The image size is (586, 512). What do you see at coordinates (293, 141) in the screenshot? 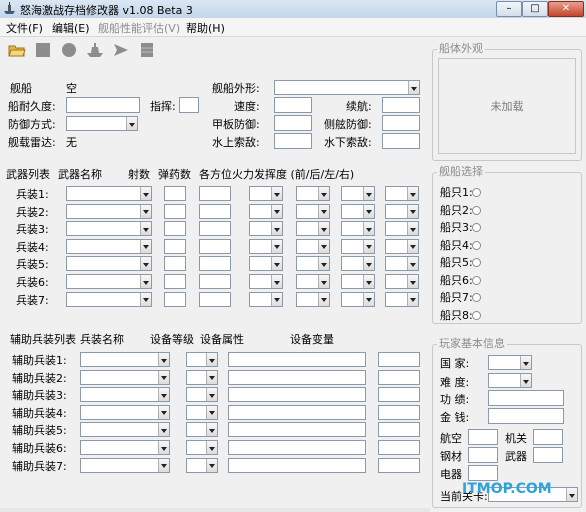
I see `surface-input` at bounding box center [293, 141].